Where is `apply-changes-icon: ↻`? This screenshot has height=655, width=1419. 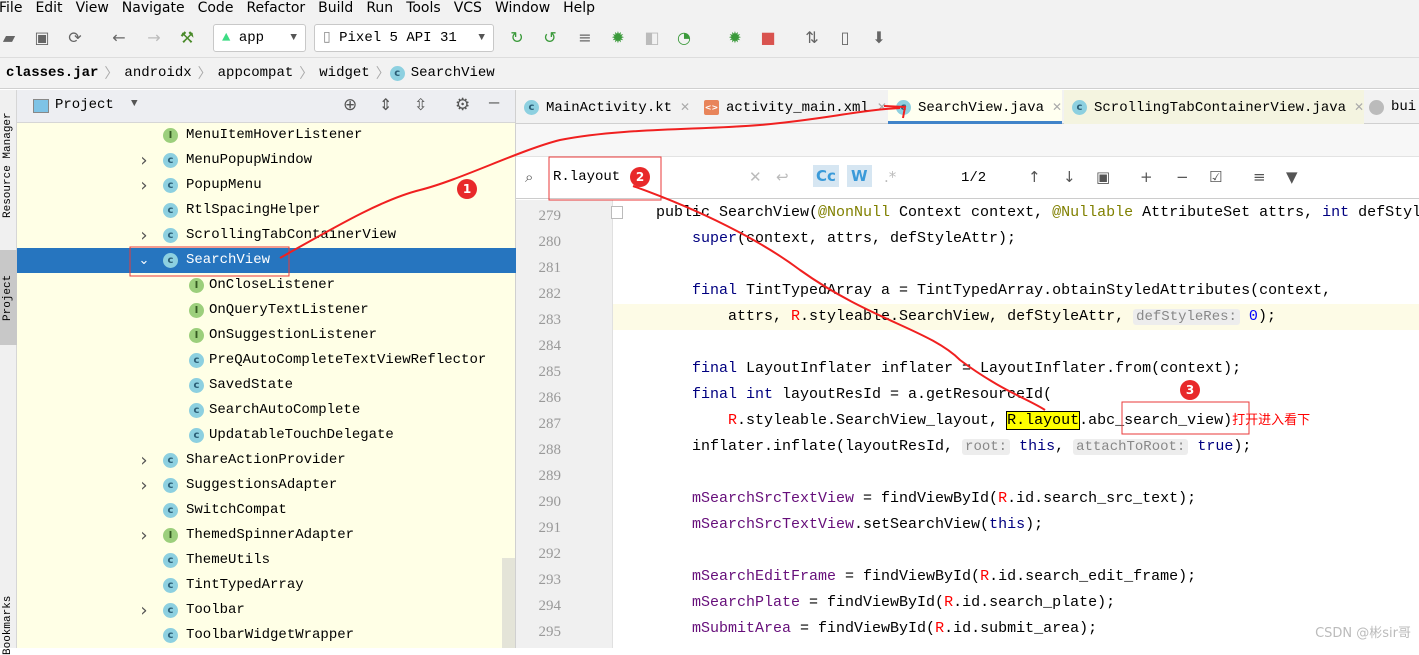 apply-changes-icon: ↻ is located at coordinates (517, 38).